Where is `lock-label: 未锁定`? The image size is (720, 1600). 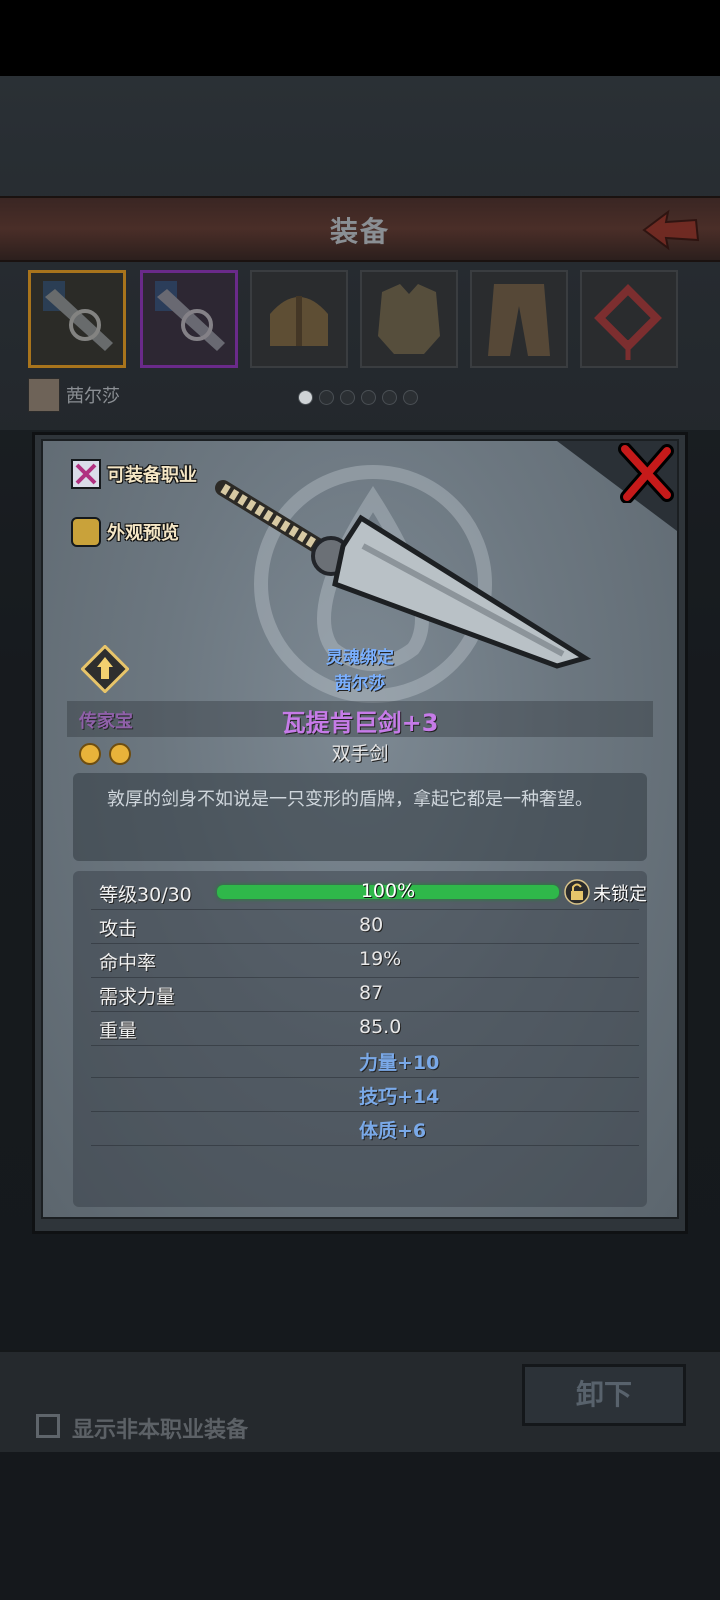
lock-label: 未锁定 is located at coordinates (620, 894).